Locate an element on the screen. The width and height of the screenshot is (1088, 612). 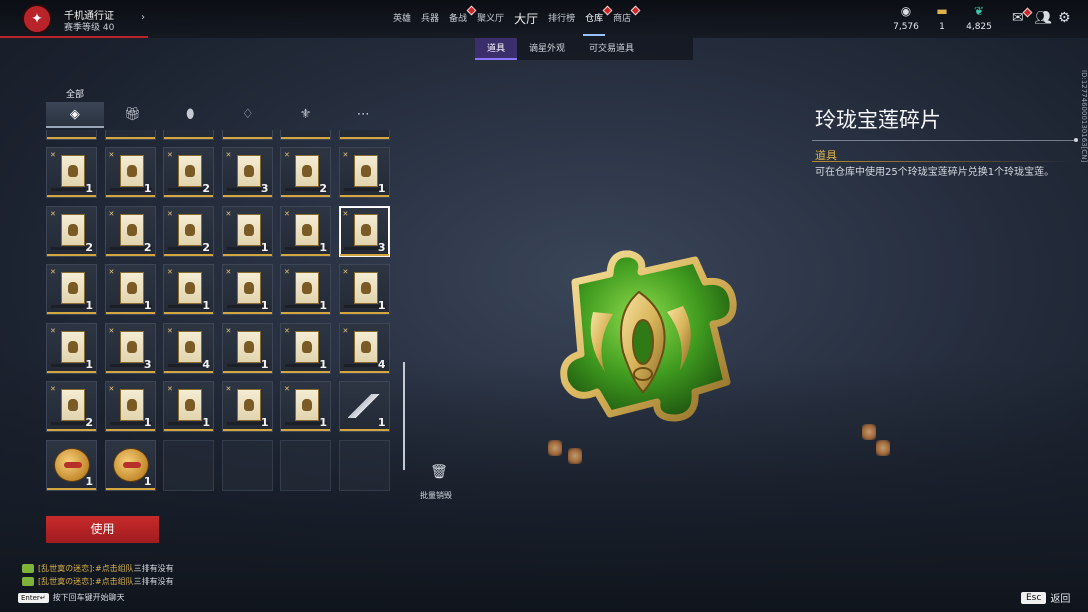
trash-icon: 🗑︎ is located at coordinates (439, 472).